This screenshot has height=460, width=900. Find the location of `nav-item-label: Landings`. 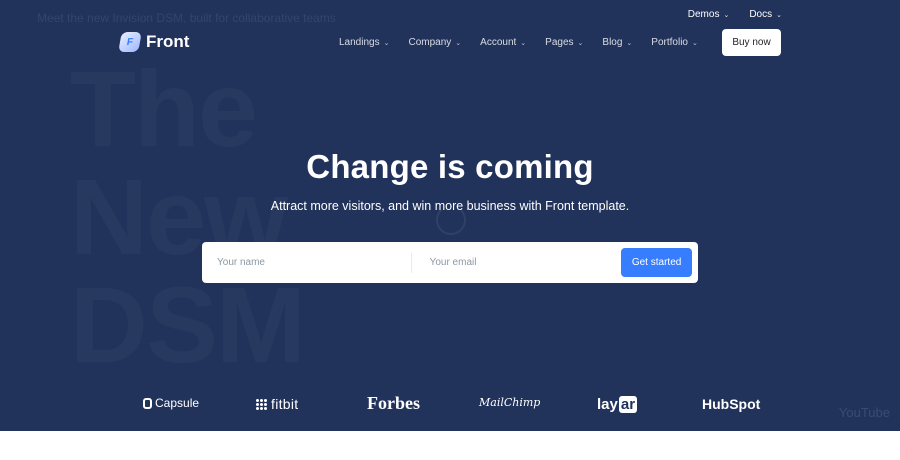

nav-item-label: Landings is located at coordinates (359, 42).